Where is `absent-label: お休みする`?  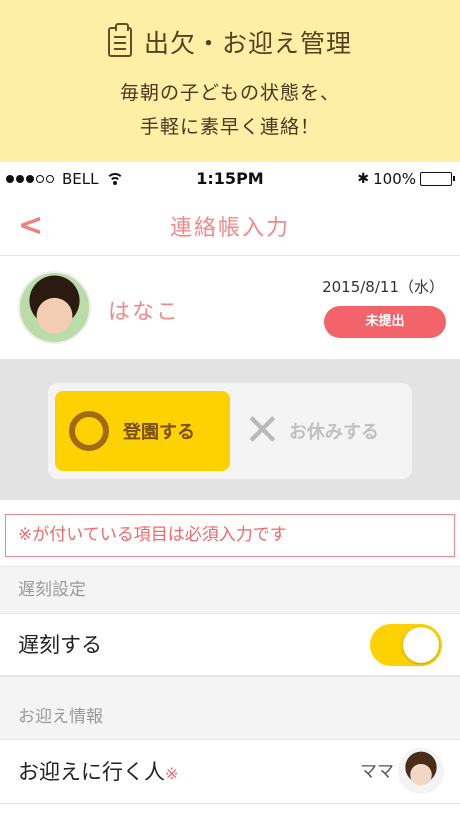 absent-label: お休みする is located at coordinates (333, 432).